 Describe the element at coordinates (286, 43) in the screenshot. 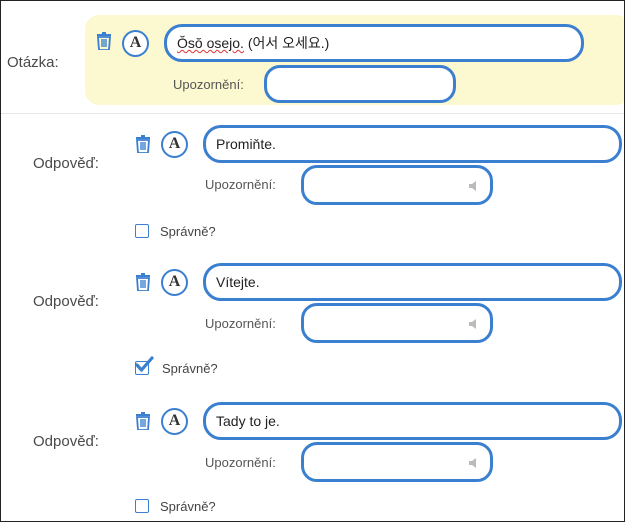

I see `question-korean-text: (어서 오세요.)` at that location.